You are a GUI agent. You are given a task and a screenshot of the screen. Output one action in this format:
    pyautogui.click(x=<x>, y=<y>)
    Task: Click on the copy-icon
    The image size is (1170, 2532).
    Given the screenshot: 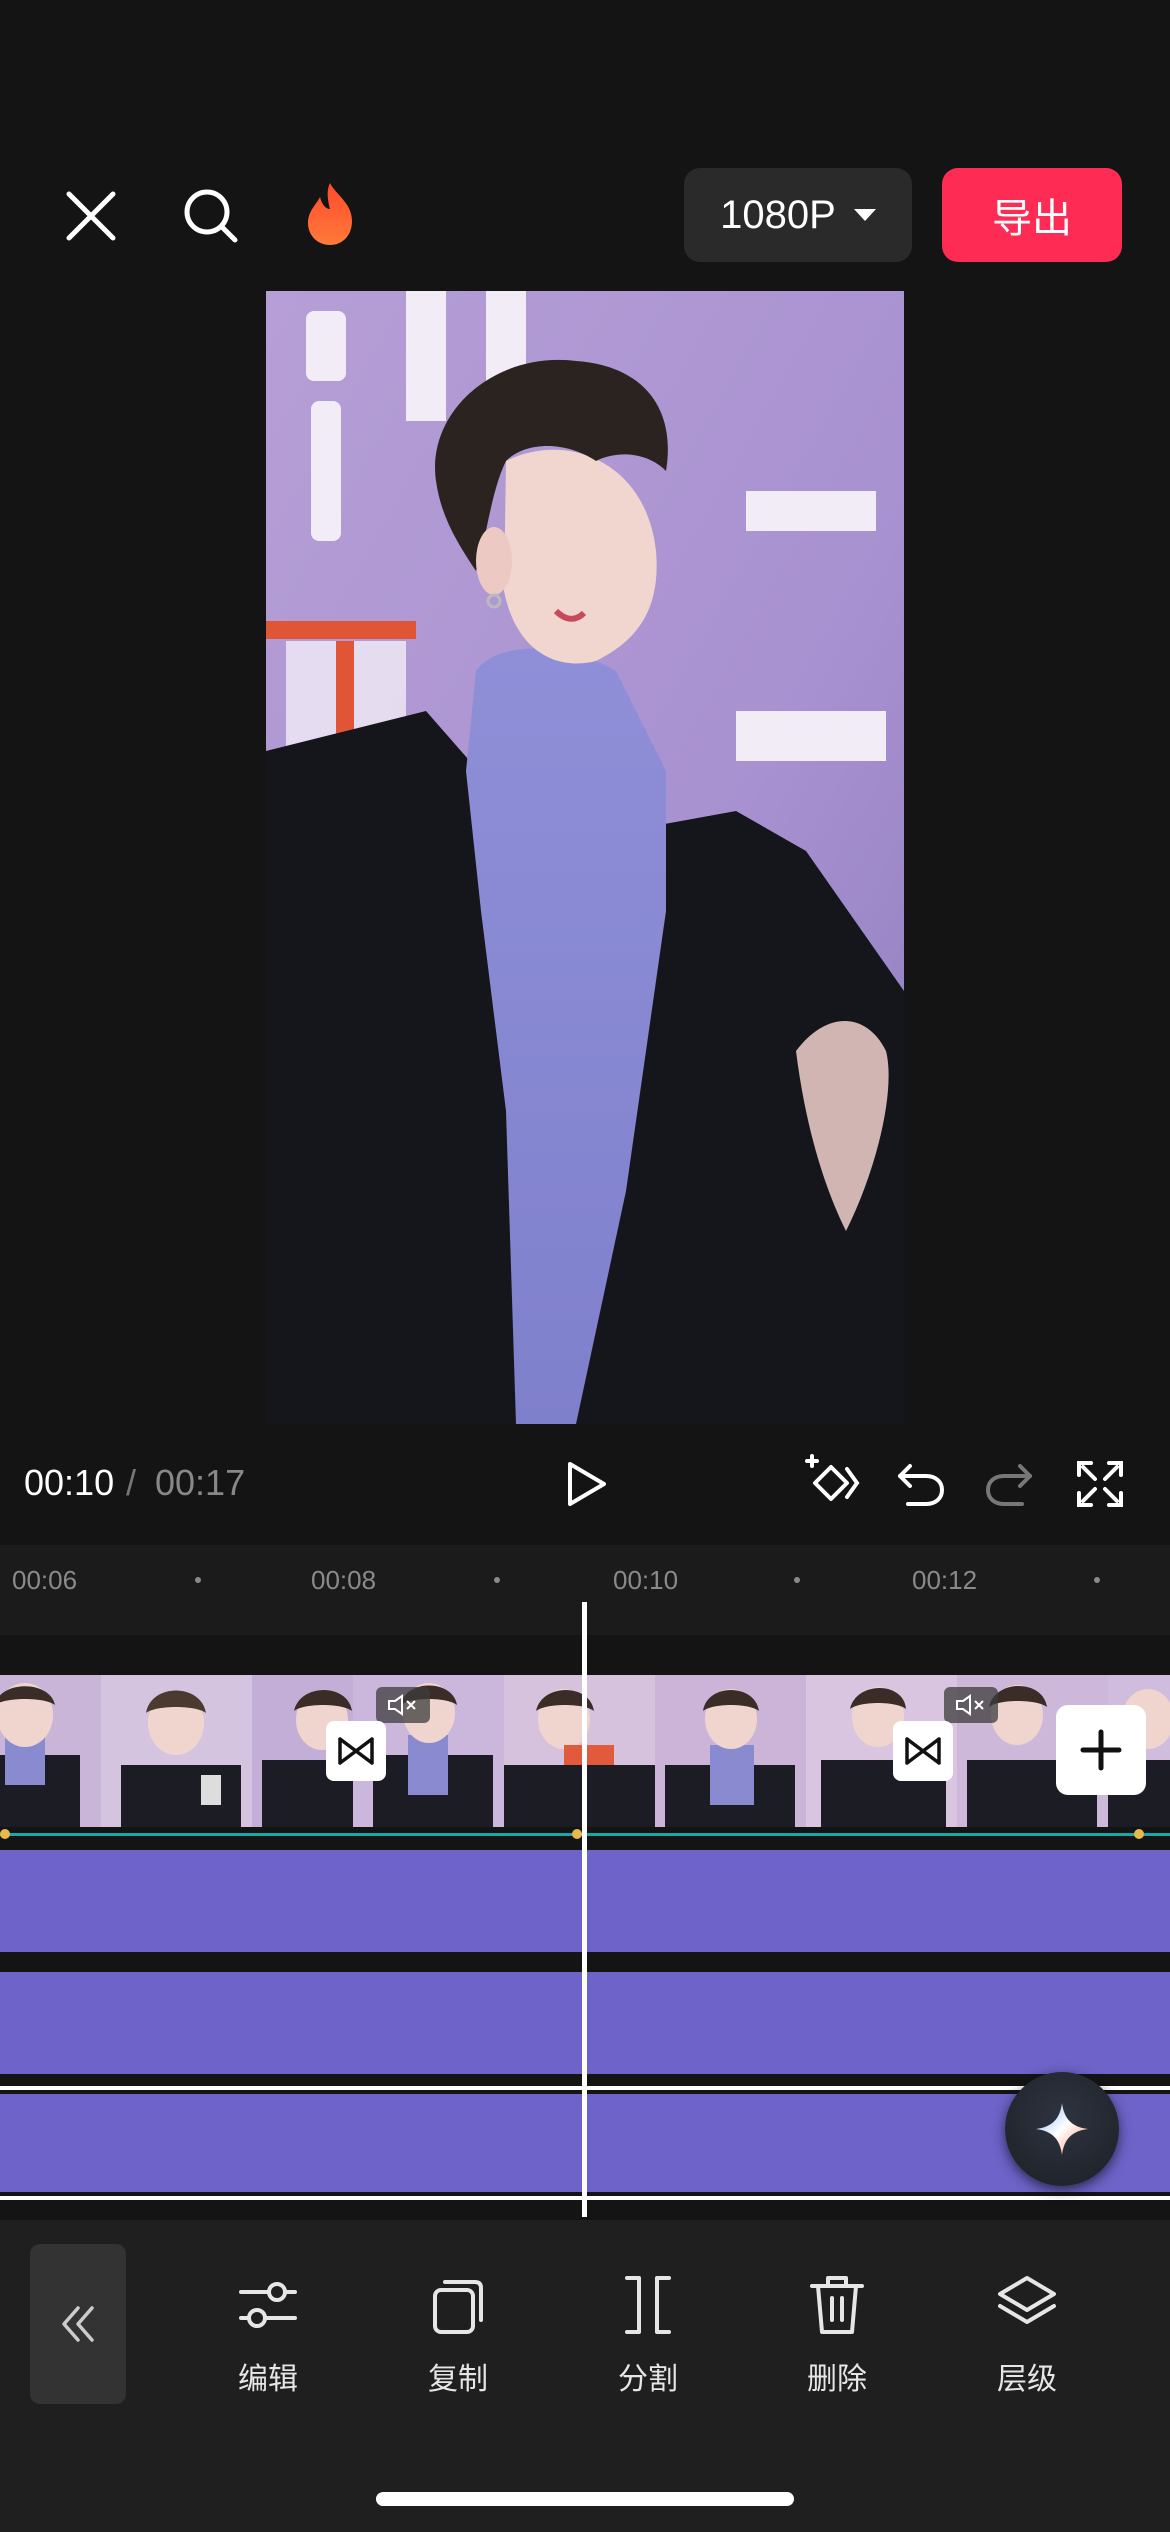 What is the action you would take?
    pyautogui.click(x=458, y=2307)
    